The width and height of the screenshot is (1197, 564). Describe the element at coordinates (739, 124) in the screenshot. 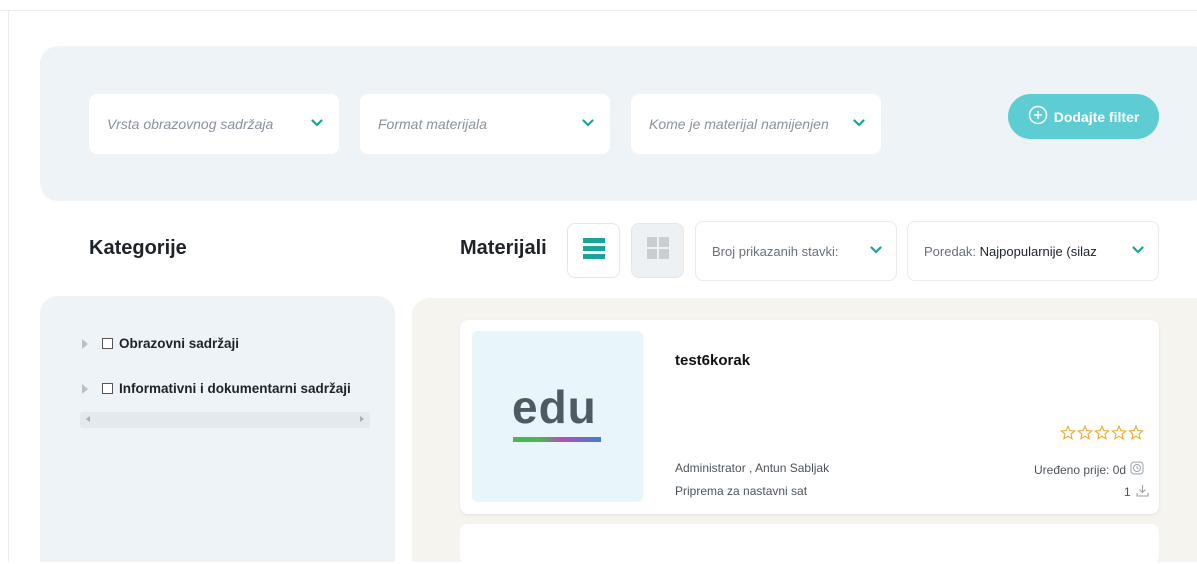

I see `audience-placeholder: Kome je materijal namijenjen` at that location.